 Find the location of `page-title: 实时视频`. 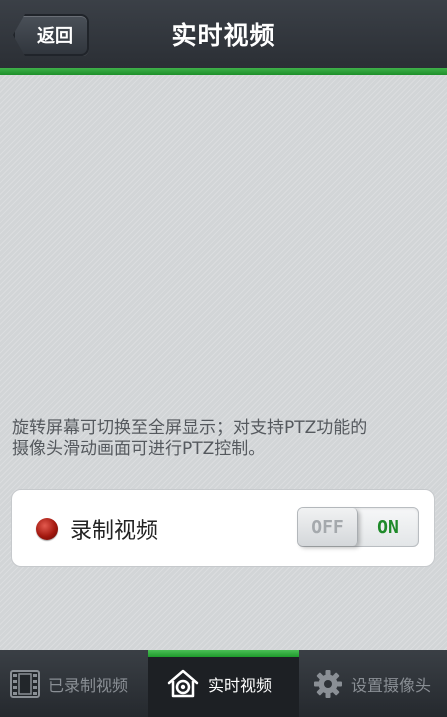

page-title: 实时视频 is located at coordinates (223, 35).